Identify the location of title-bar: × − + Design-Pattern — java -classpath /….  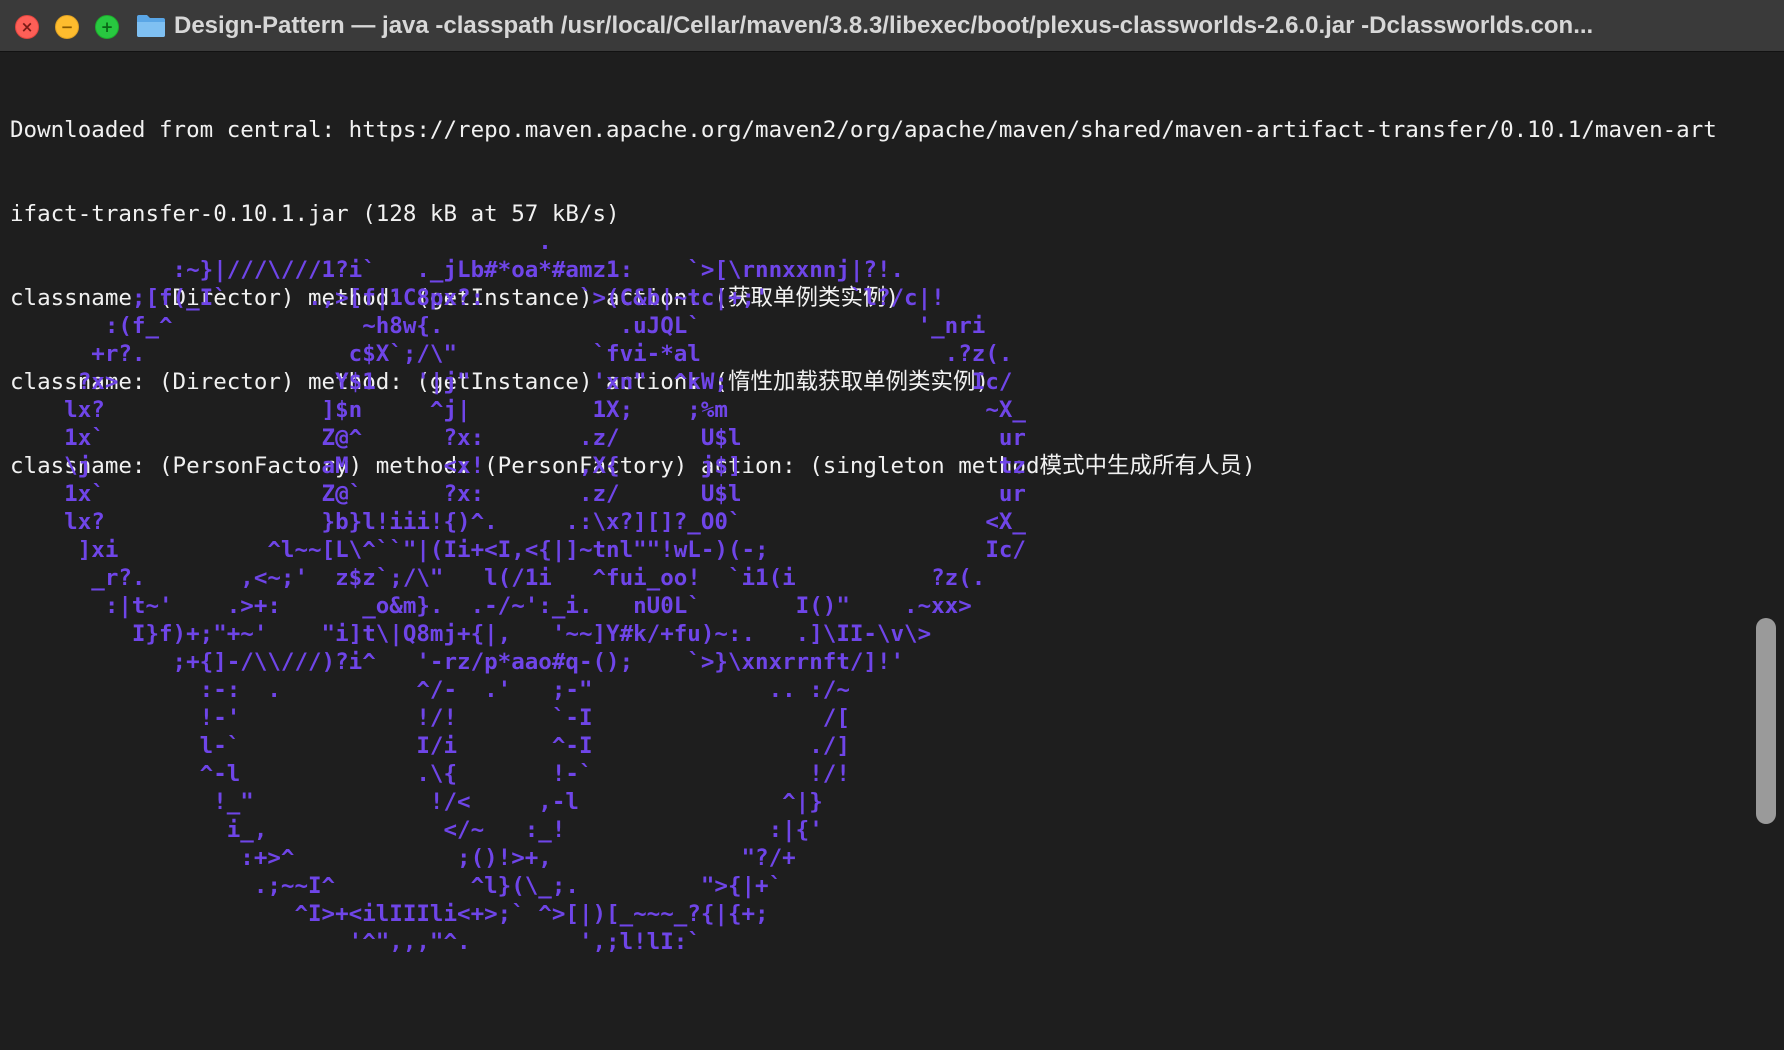
(892, 26).